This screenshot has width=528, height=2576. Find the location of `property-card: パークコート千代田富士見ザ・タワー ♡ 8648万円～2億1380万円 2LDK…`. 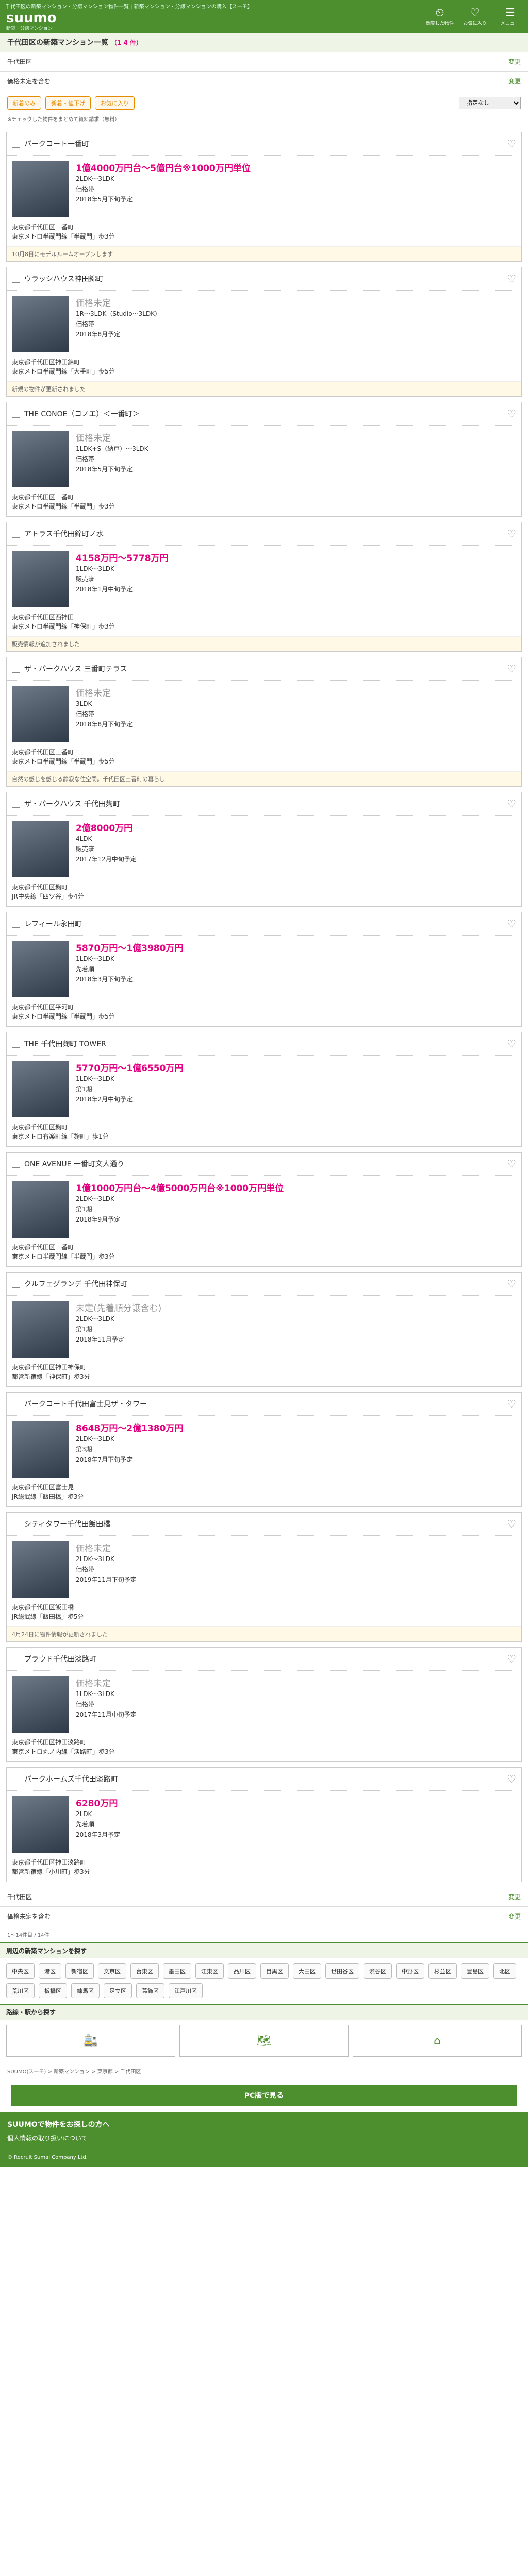

property-card: パークコート千代田富士見ザ・タワー ♡ 8648万円～2億1380万円 2LDK… is located at coordinates (264, 1449).